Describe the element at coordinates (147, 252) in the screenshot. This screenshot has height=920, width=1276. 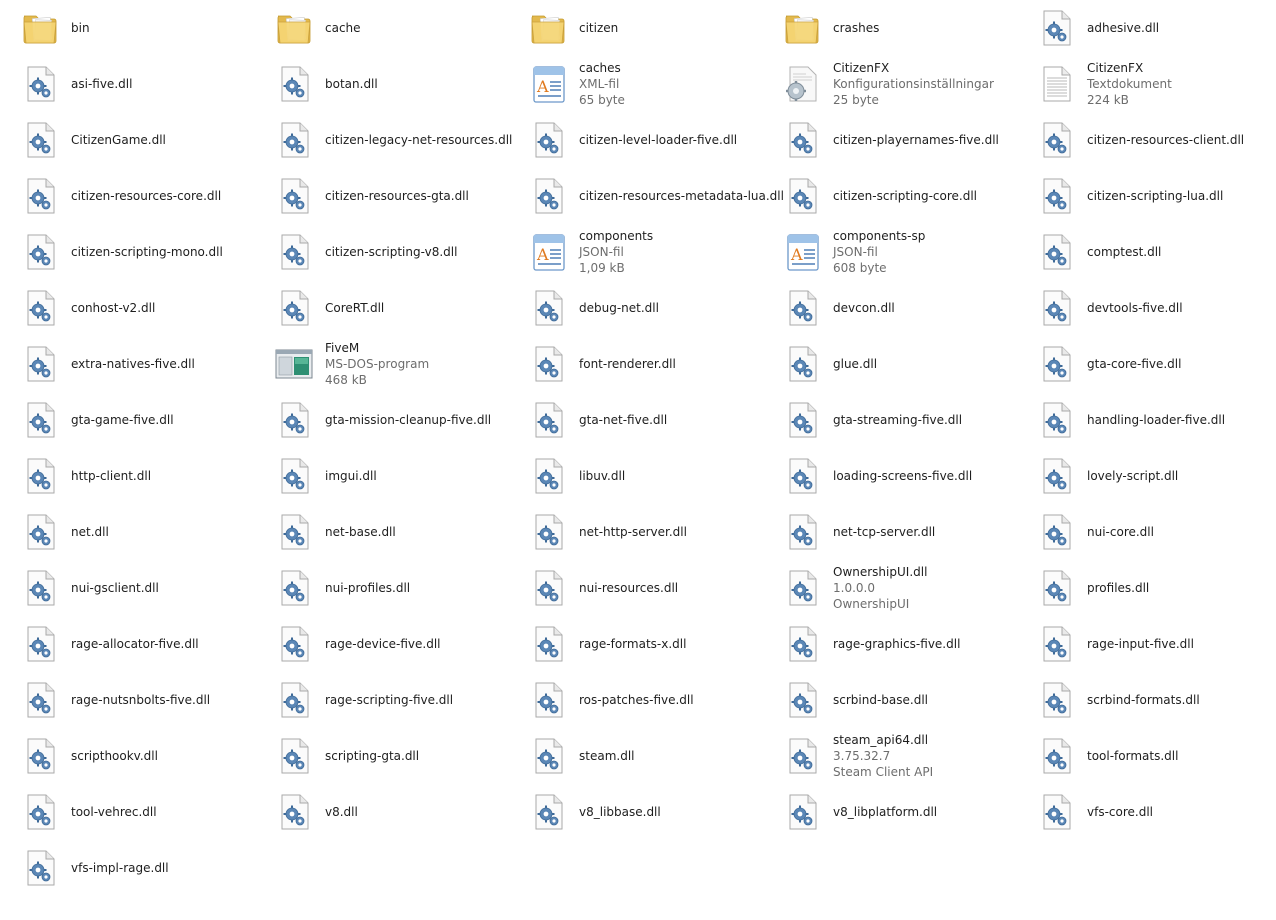
I see `file-name: citizen-scripting-mono.dll` at that location.